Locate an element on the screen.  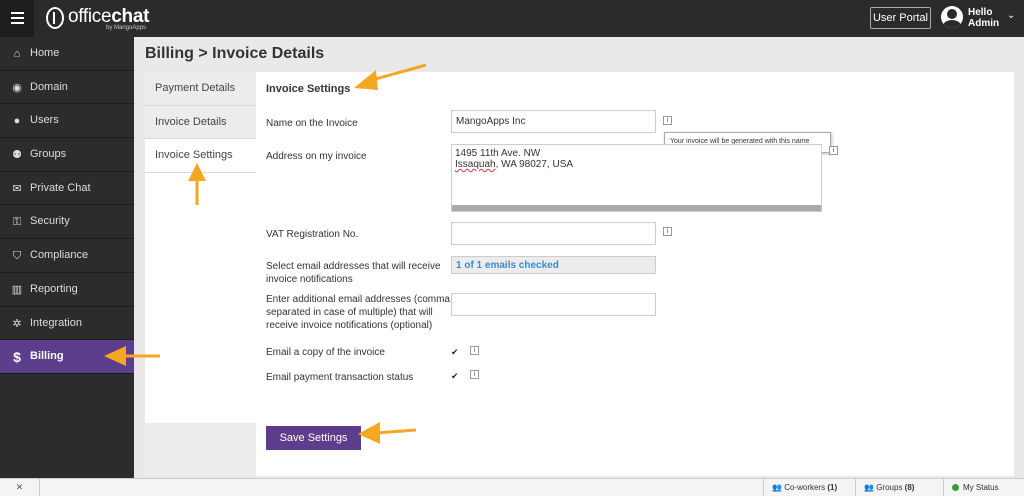
sidebar-item-private-chat: ✉ Private Chat is located at coordinates (67, 189).